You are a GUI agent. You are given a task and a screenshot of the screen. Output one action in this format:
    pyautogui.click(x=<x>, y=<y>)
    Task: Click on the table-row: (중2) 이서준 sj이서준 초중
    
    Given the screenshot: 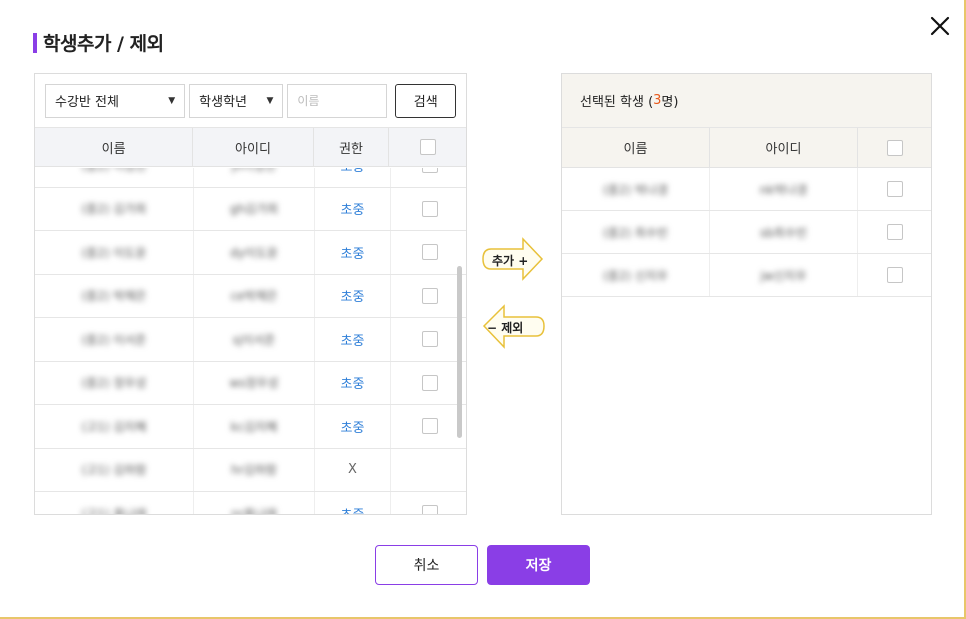 What is the action you would take?
    pyautogui.click(x=250, y=340)
    